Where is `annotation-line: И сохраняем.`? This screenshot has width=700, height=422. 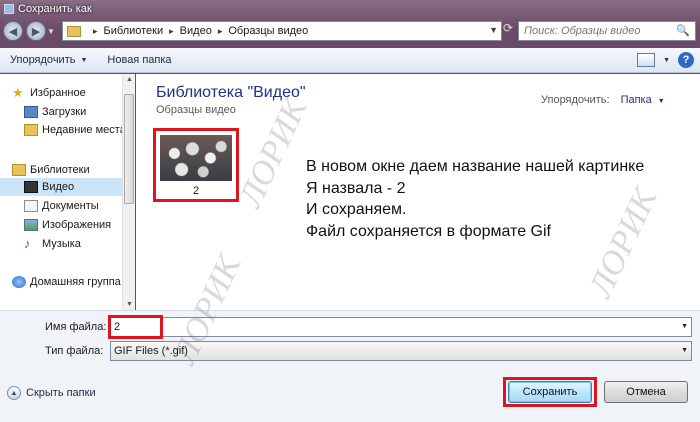 annotation-line: И сохраняем. is located at coordinates (356, 209).